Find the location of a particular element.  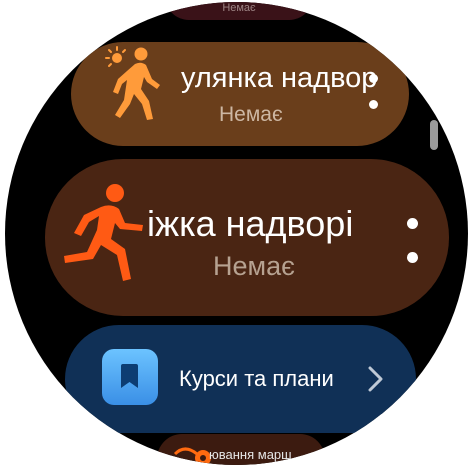

bookmark-icon is located at coordinates (130, 377).